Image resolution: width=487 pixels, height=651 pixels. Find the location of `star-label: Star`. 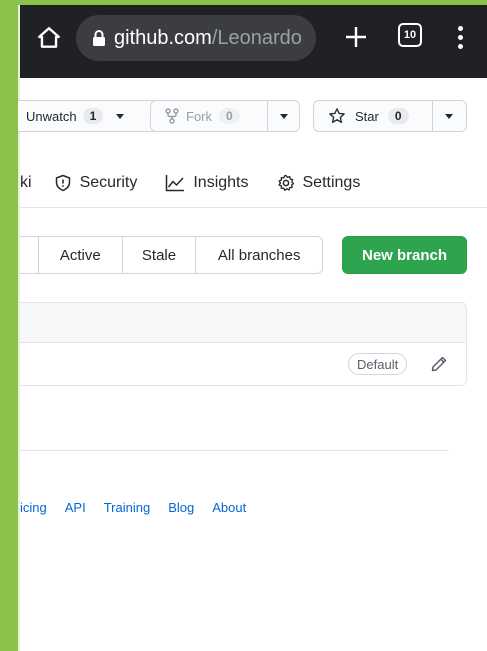

star-label: Star is located at coordinates (367, 116).